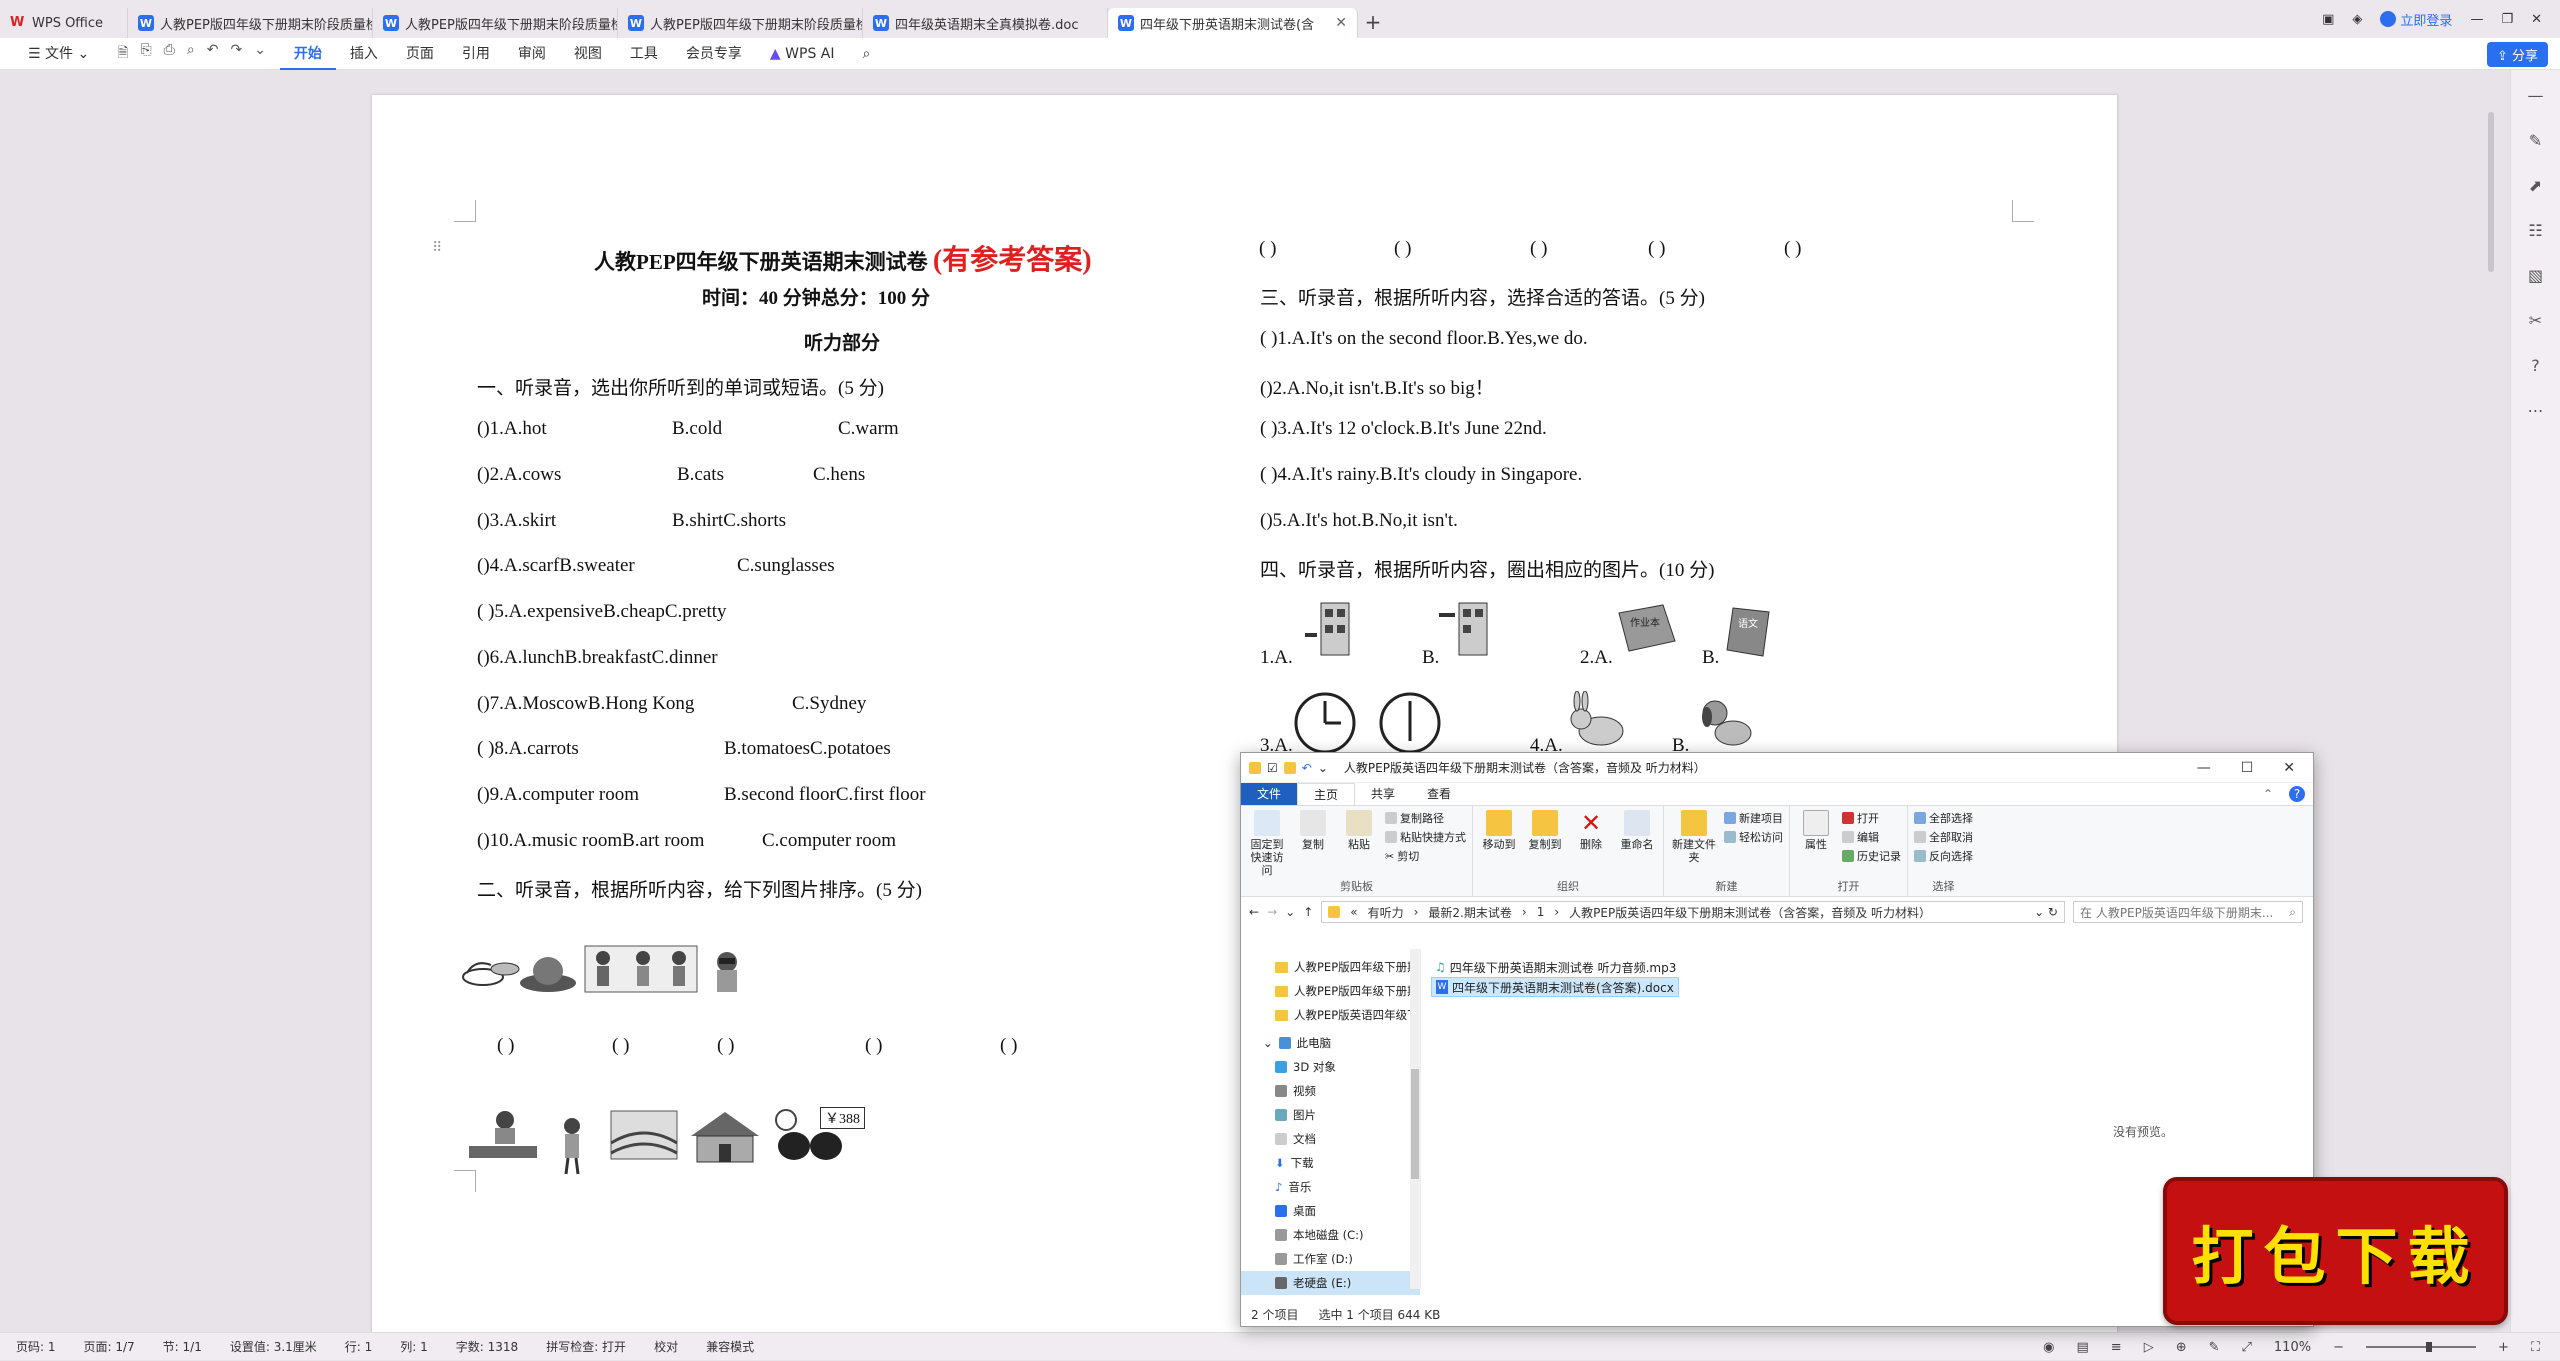 The height and width of the screenshot is (1361, 2560). Describe the element at coordinates (2536, 19) in the screenshot. I see `close-window-icon: ✕` at that location.